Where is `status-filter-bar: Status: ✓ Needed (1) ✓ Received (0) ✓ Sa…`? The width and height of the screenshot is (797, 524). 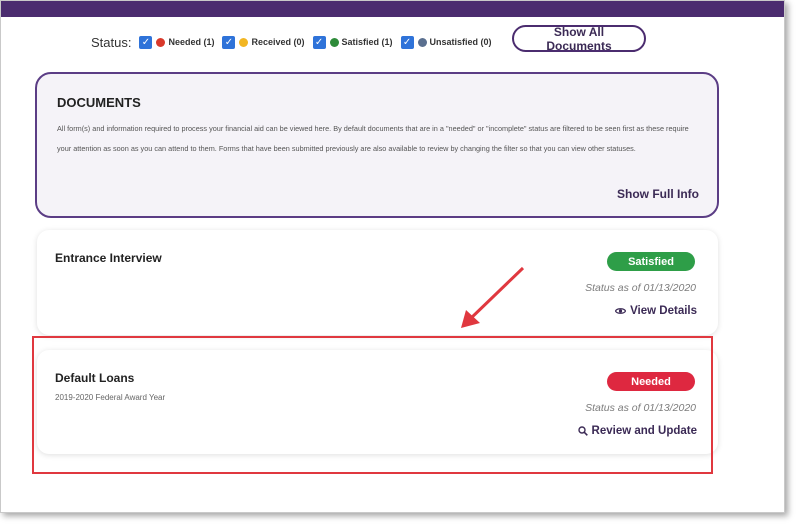
status-filter-bar: Status: ✓ Needed (1) ✓ Received (0) ✓ Sa… is located at coordinates (294, 42).